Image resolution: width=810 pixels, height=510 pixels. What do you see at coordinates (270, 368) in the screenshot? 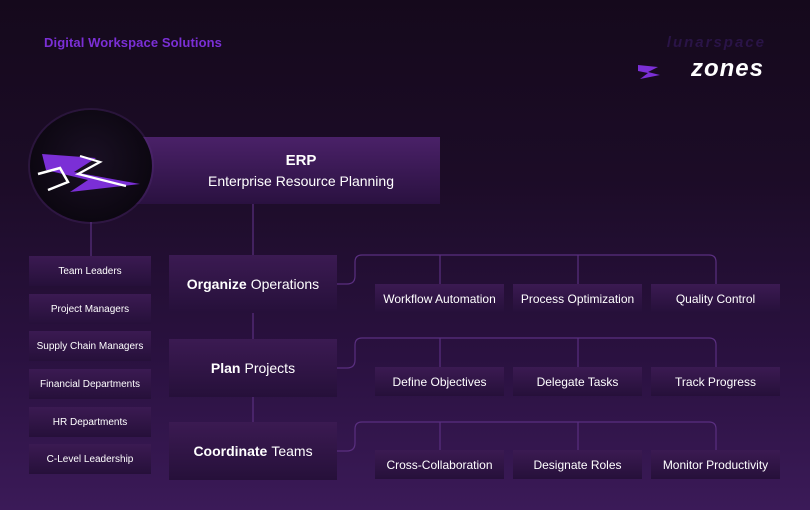
I see `function-rest: Projects` at bounding box center [270, 368].